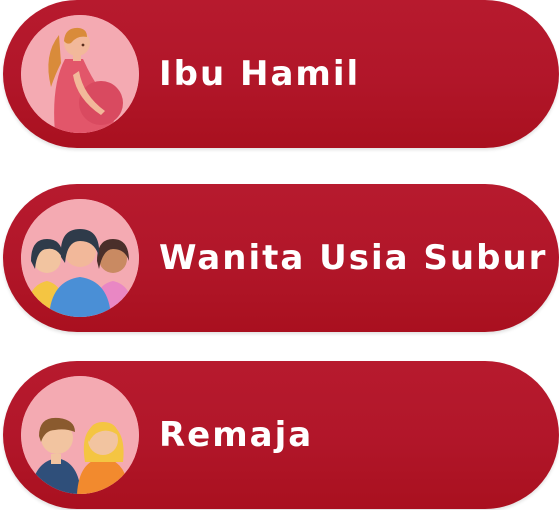 This screenshot has height=510, width=559. I want to click on teenagers-icon, so click(80, 435).